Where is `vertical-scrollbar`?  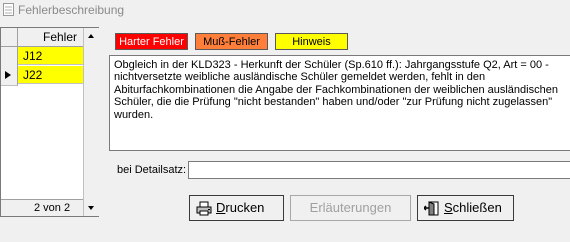 vertical-scrollbar is located at coordinates (91, 122).